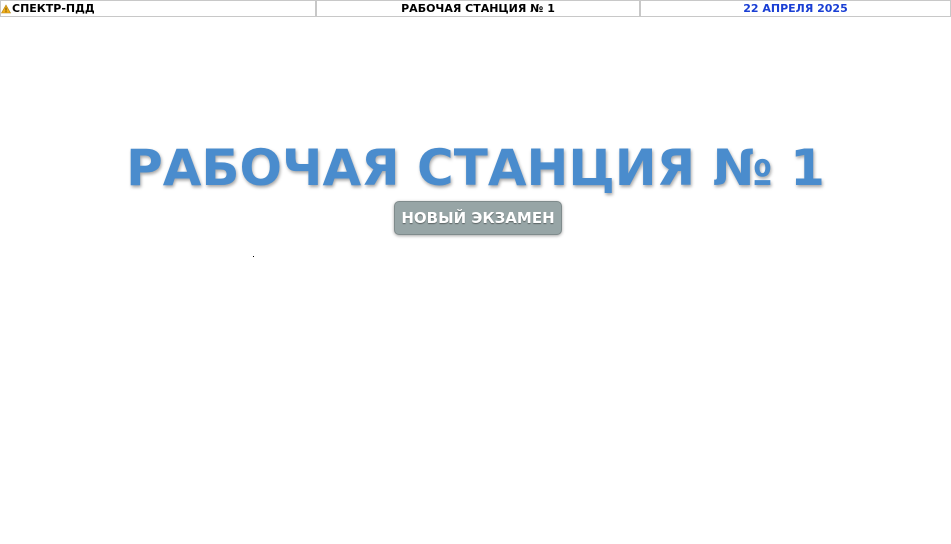 The image size is (951, 544). I want to click on new-exam-button: НОВЫЙ ЭКЗАМЕН, so click(478, 218).